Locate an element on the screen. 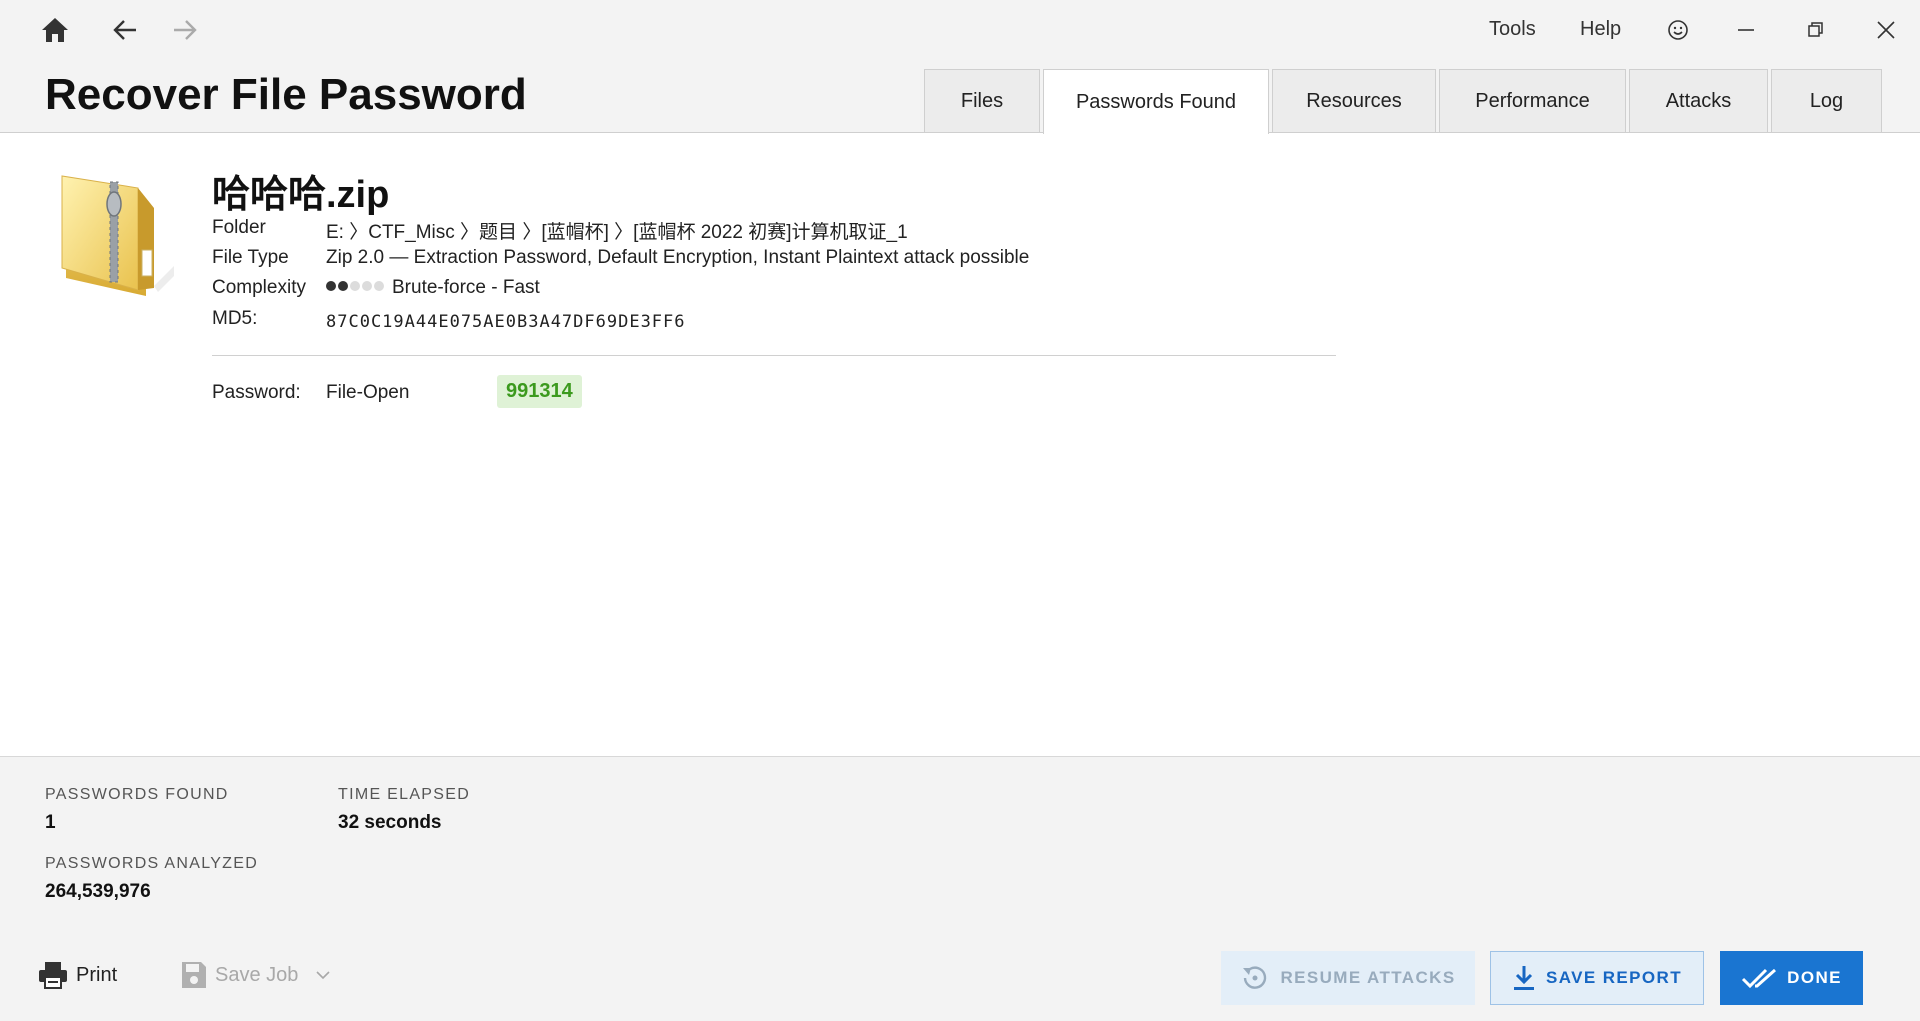  arrow-right-icon is located at coordinates (185, 30).